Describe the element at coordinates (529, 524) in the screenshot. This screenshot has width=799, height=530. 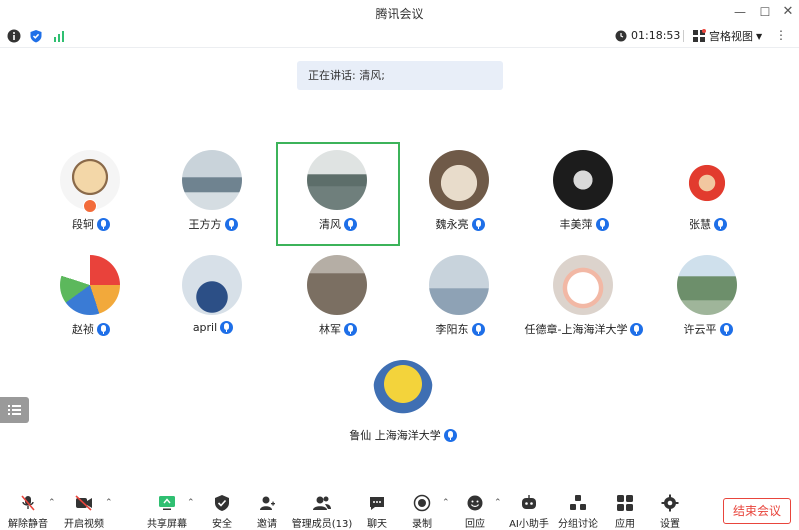
I see `ai-label: AI小助手` at that location.